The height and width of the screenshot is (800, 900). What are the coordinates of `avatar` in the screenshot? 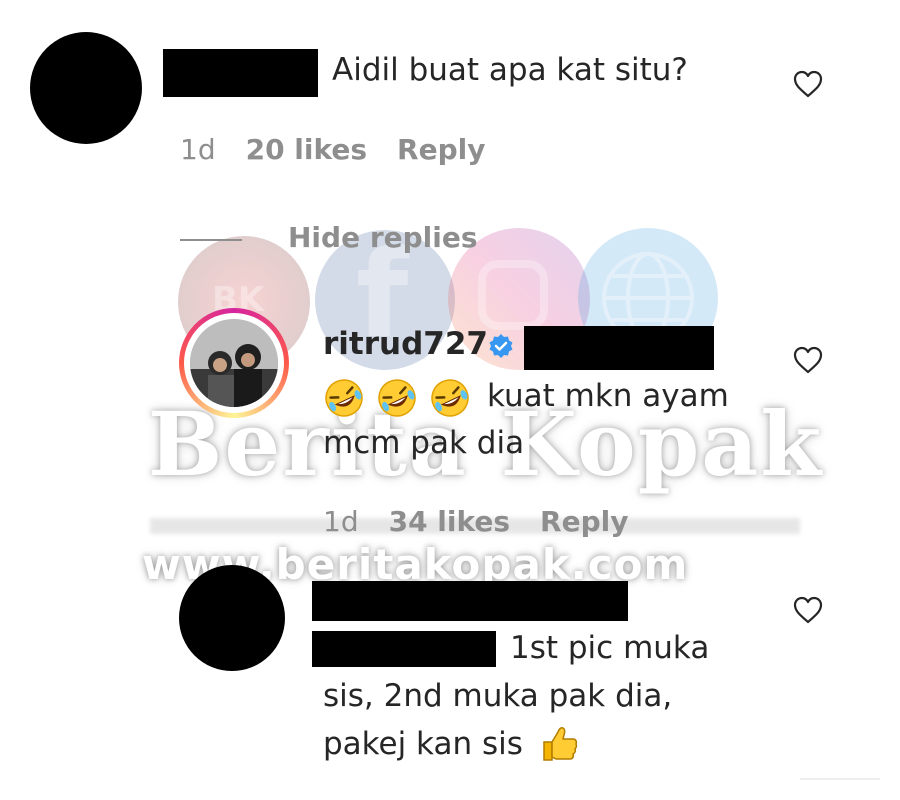 It's located at (234, 363).